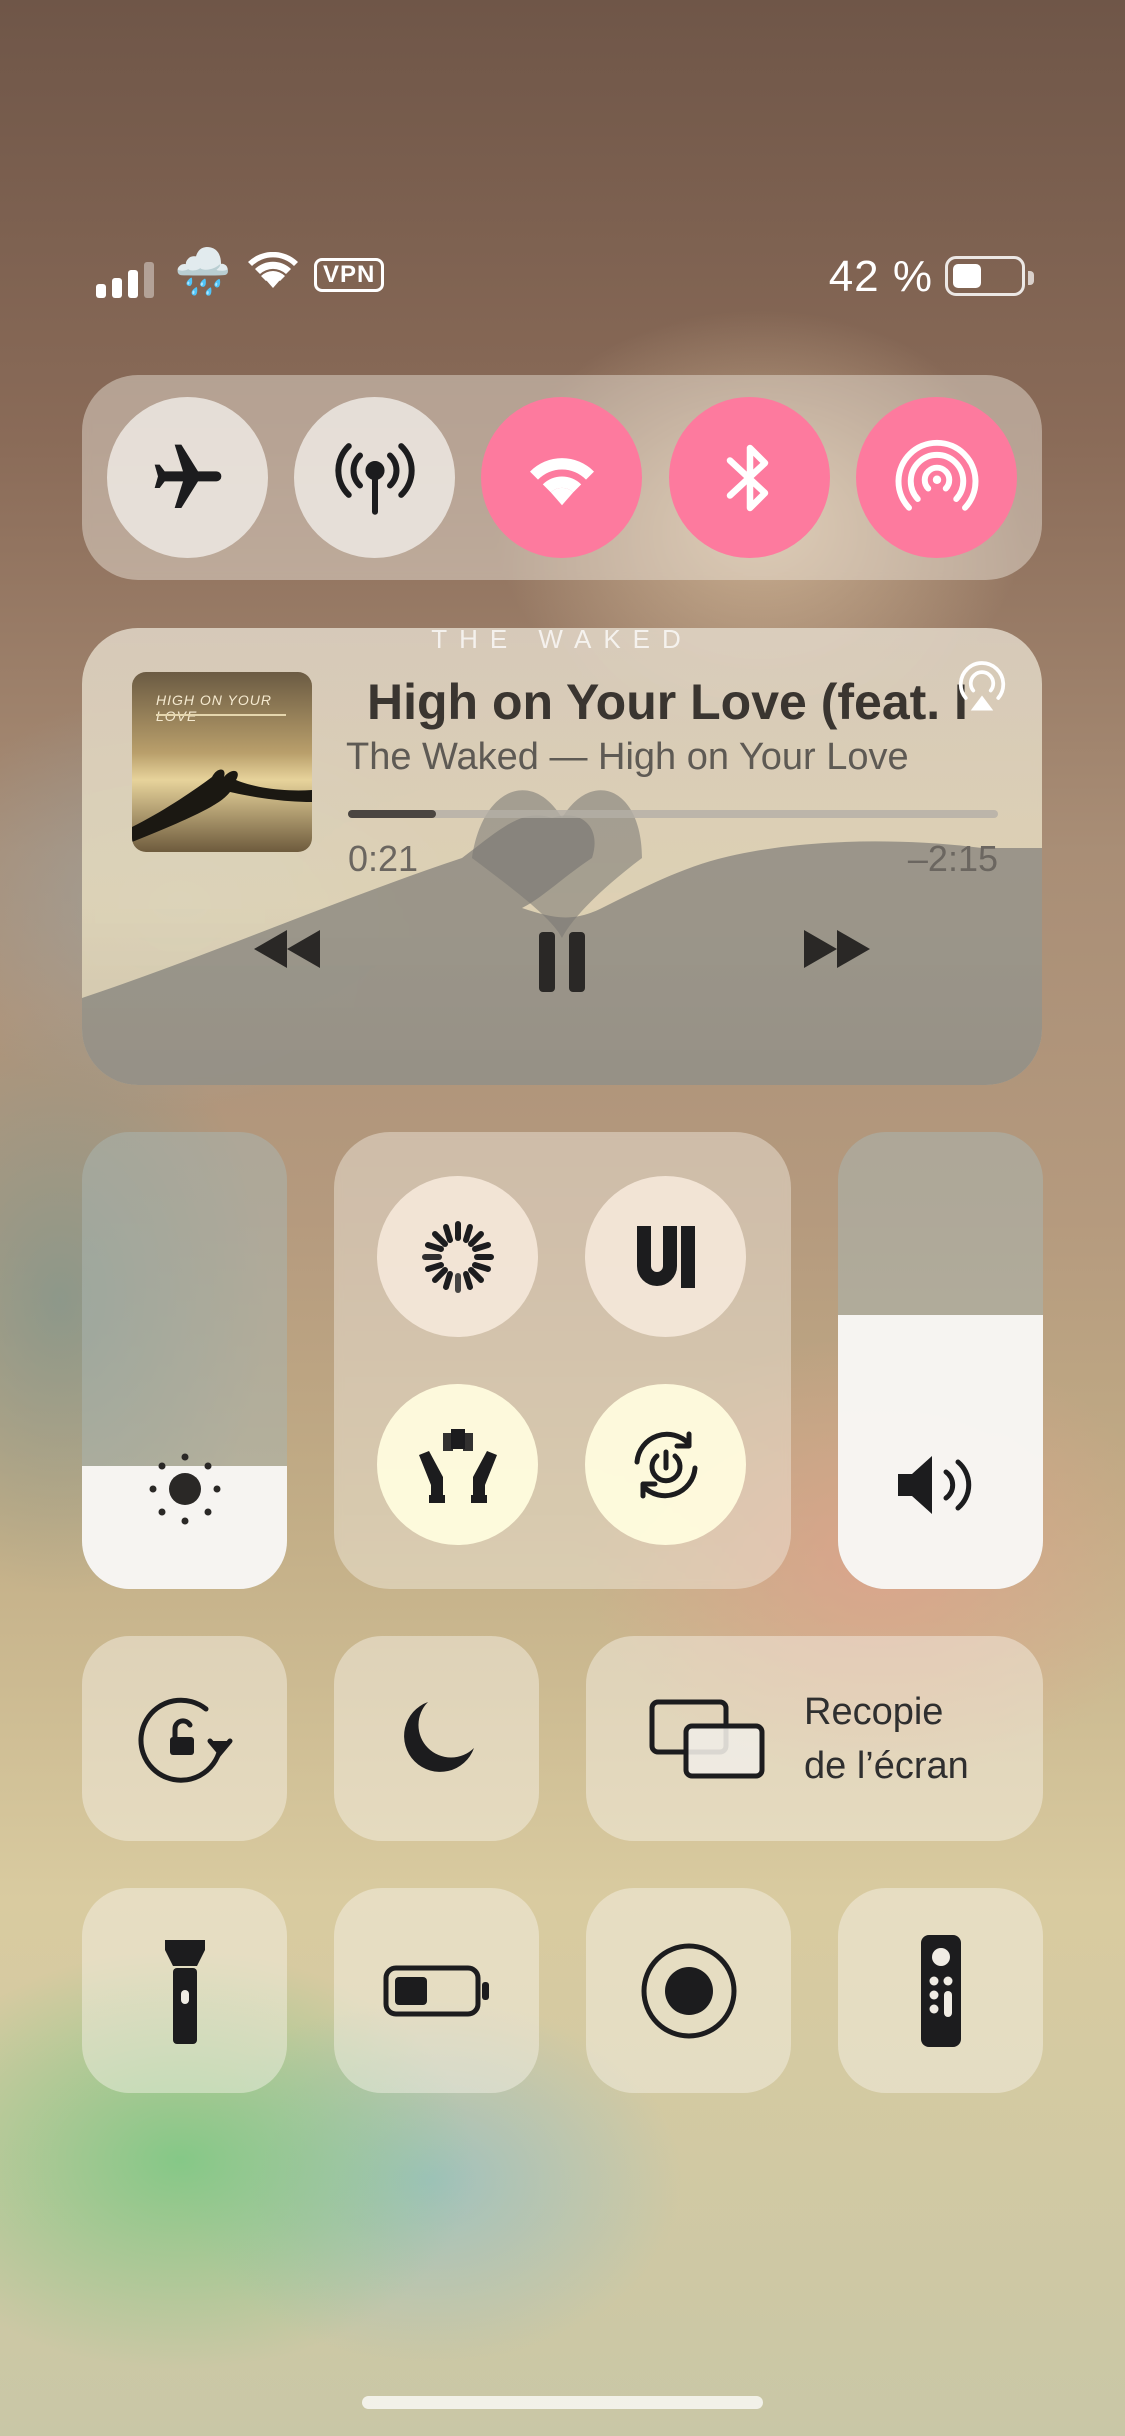  I want to click on flashlight-icon, so click(184, 1991).